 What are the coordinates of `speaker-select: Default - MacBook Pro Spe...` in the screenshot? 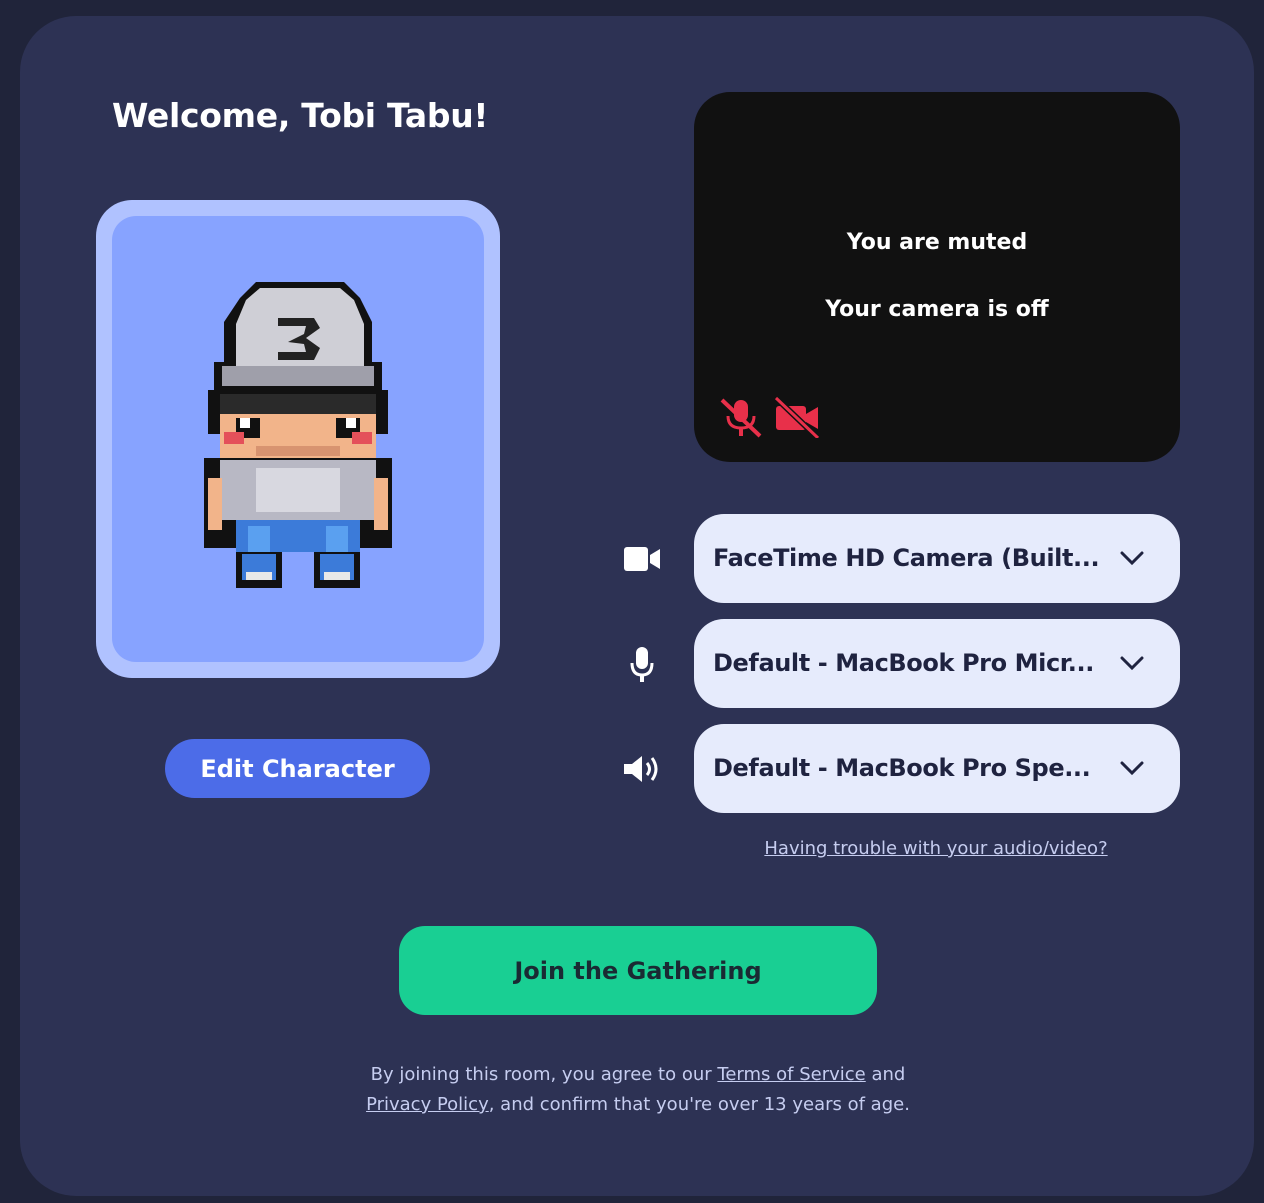 It's located at (937, 768).